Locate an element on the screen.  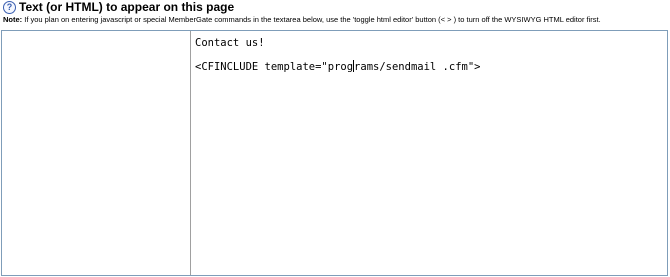
note-label: Note: is located at coordinates (13, 19).